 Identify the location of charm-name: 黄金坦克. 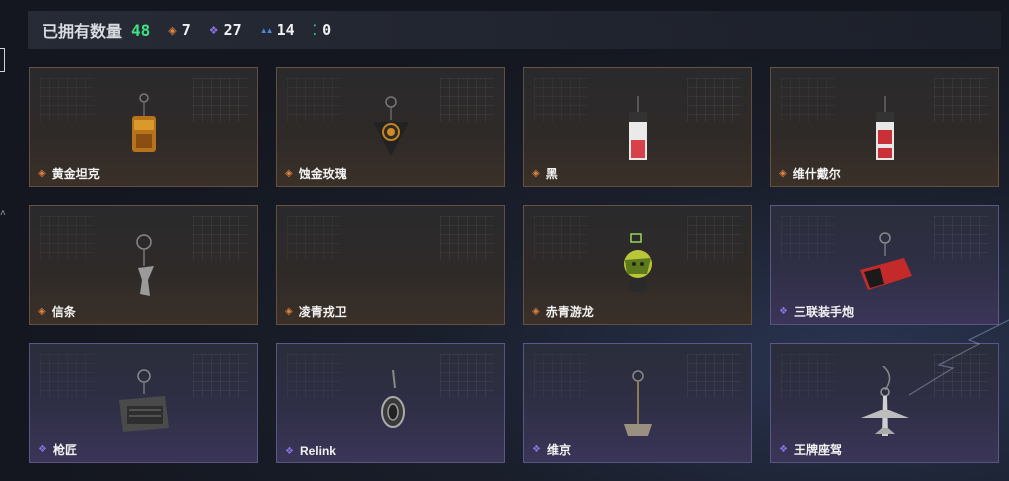
(75, 174).